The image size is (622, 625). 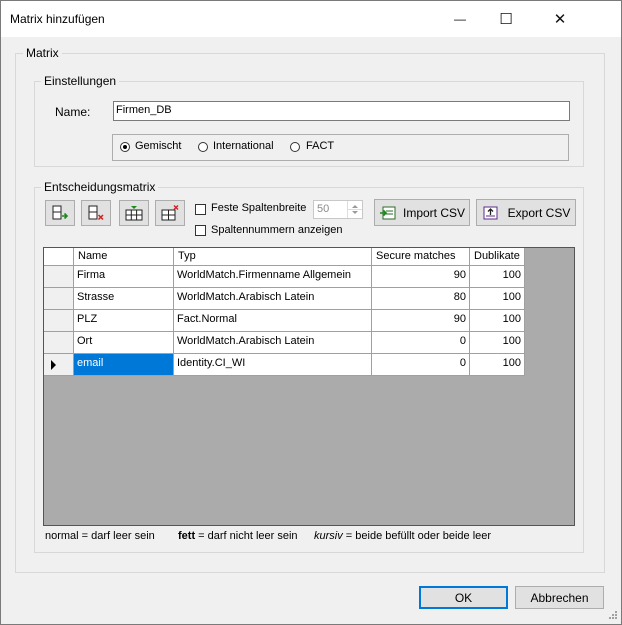 What do you see at coordinates (338, 209) in the screenshot?
I see `fixed-width-spinner: 50` at bounding box center [338, 209].